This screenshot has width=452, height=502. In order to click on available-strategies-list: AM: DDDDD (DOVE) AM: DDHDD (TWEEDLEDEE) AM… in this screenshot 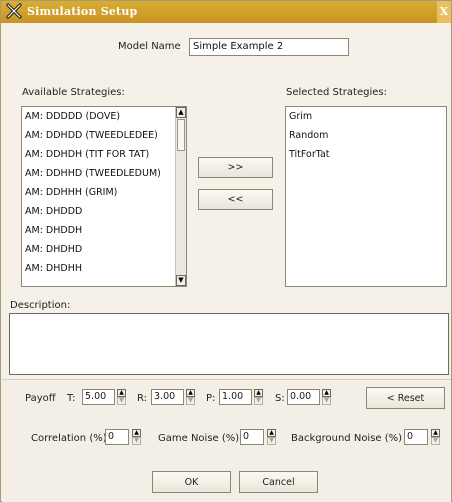, I will do `click(104, 196)`.